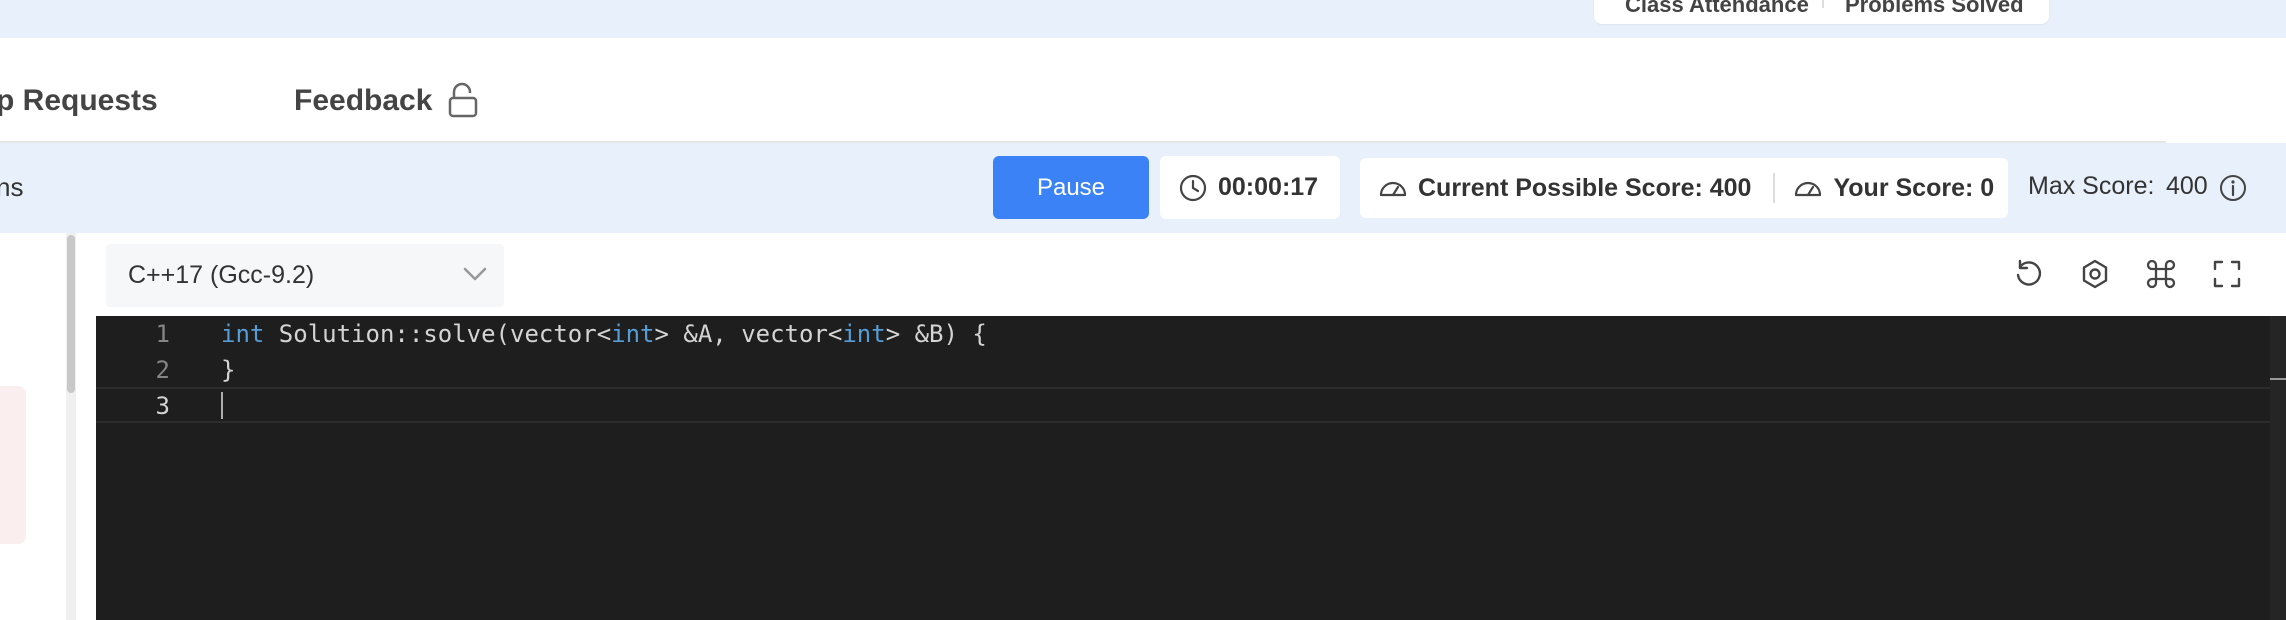  I want to click on score-divider, so click(1774, 188).